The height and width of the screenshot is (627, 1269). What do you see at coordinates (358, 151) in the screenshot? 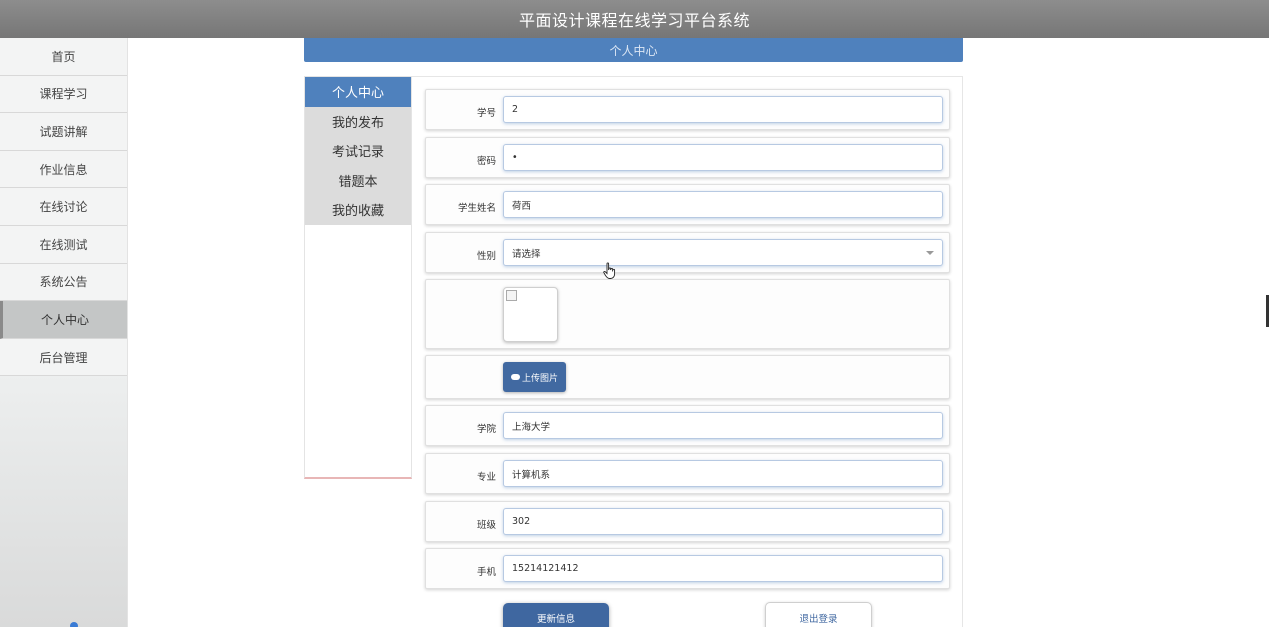
I see `submenu-item-exam-records: 考试记录` at bounding box center [358, 151].